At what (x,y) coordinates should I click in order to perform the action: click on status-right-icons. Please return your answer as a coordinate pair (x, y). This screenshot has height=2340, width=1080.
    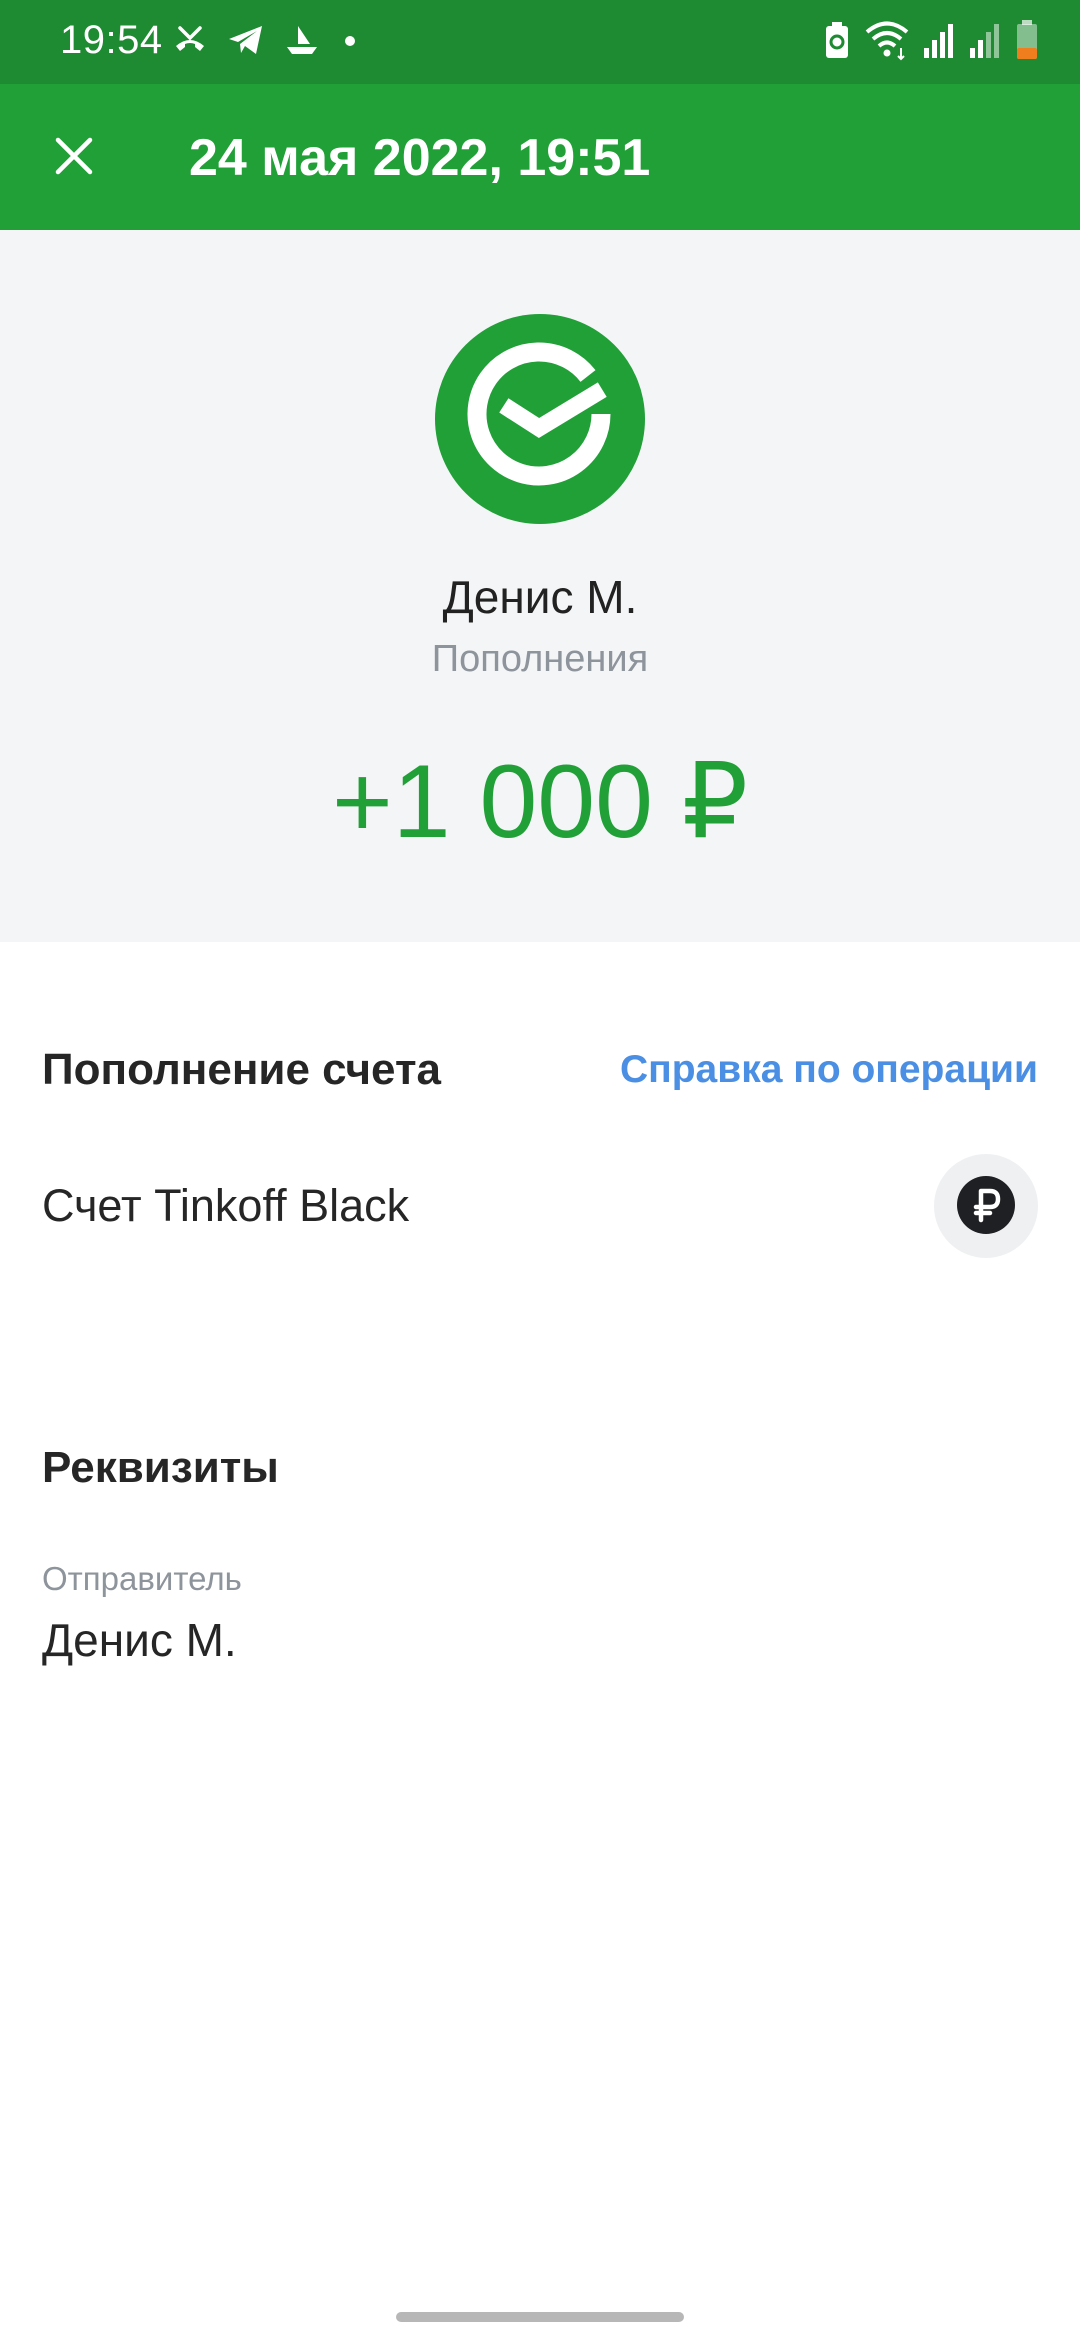
    Looking at the image, I should click on (931, 42).